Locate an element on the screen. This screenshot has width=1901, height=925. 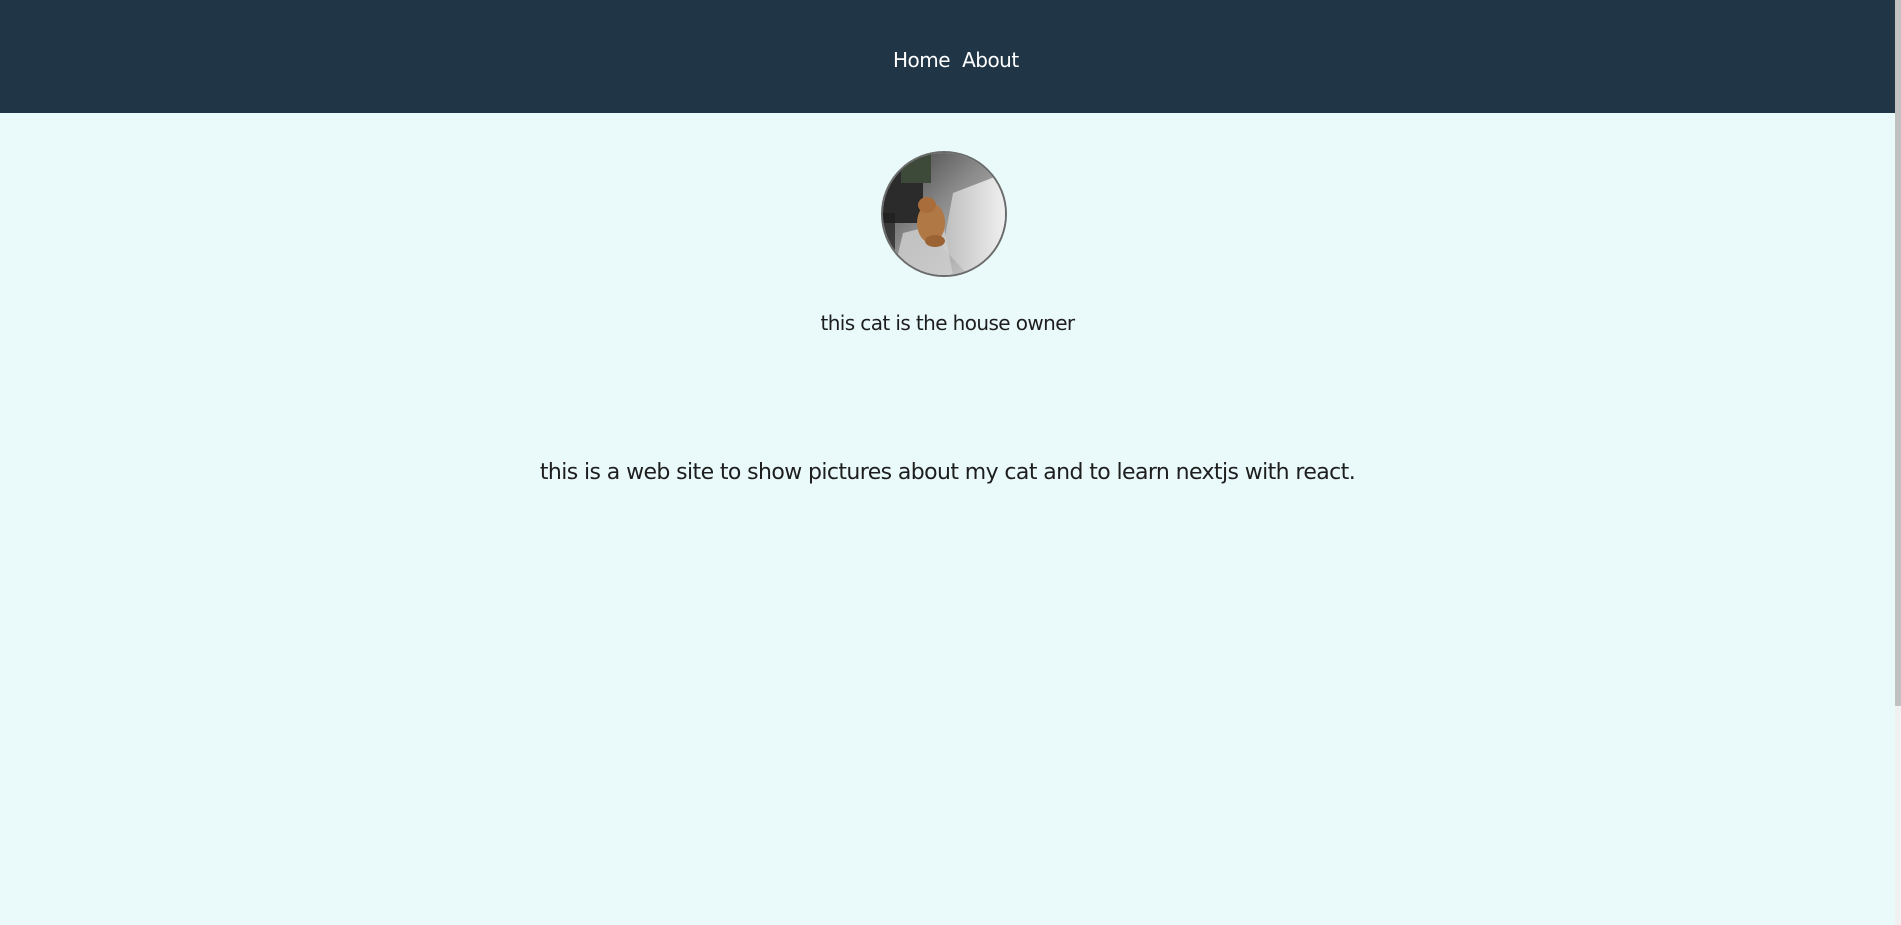
cat-avatar-image is located at coordinates (944, 214).